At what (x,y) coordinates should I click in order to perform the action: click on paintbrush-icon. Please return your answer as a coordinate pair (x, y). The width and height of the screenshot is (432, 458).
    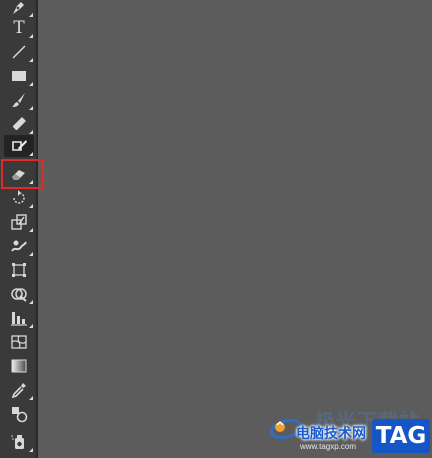
    Looking at the image, I should click on (18, 100).